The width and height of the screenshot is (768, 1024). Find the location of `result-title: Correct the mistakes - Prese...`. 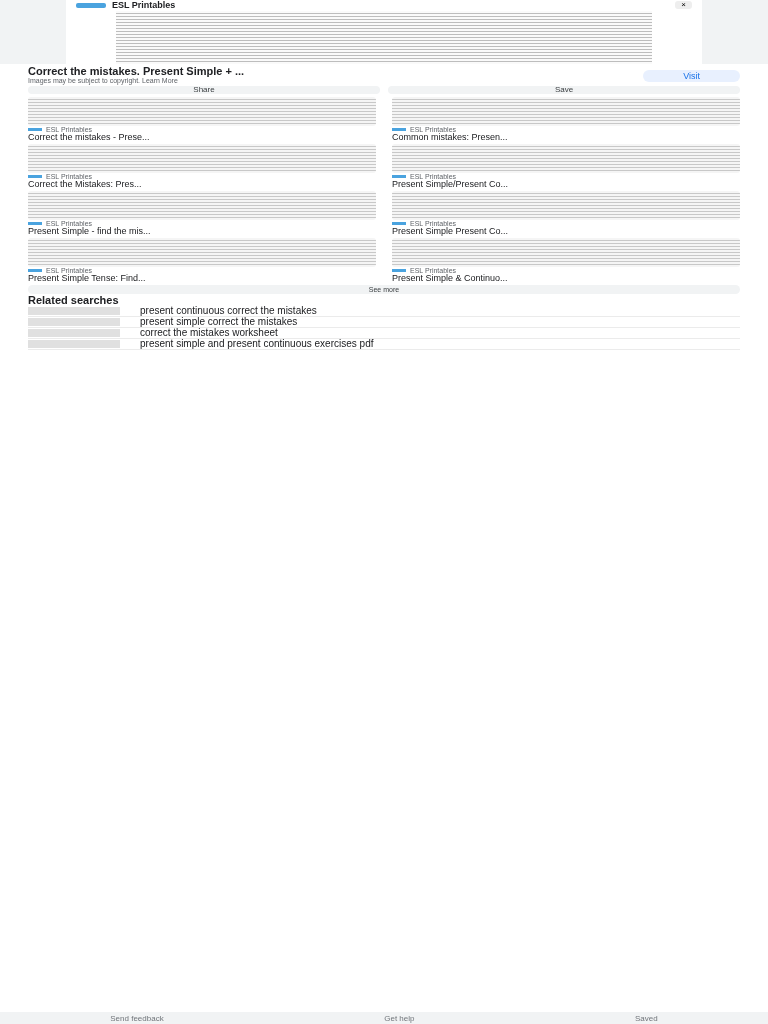

result-title: Correct the mistakes - Prese... is located at coordinates (202, 137).